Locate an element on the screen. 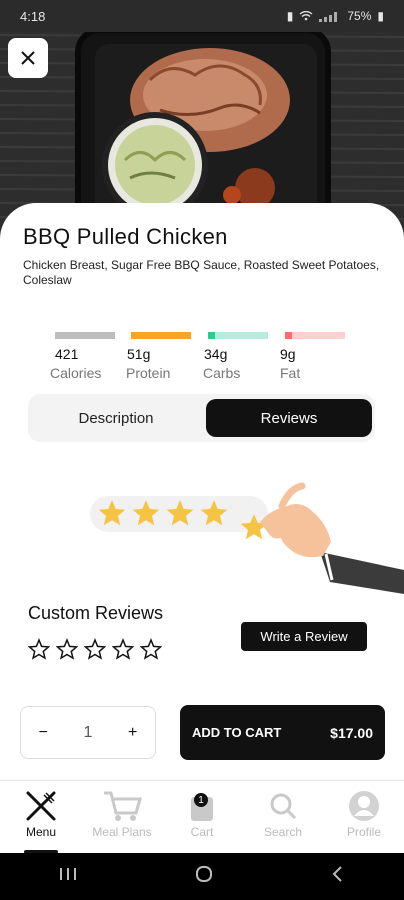  macro-label: Calories is located at coordinates (76, 373).